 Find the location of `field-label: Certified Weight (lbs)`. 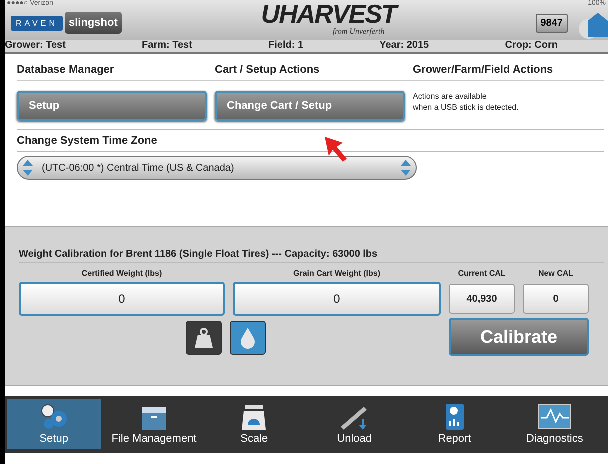

field-label: Certified Weight (lbs) is located at coordinates (122, 273).